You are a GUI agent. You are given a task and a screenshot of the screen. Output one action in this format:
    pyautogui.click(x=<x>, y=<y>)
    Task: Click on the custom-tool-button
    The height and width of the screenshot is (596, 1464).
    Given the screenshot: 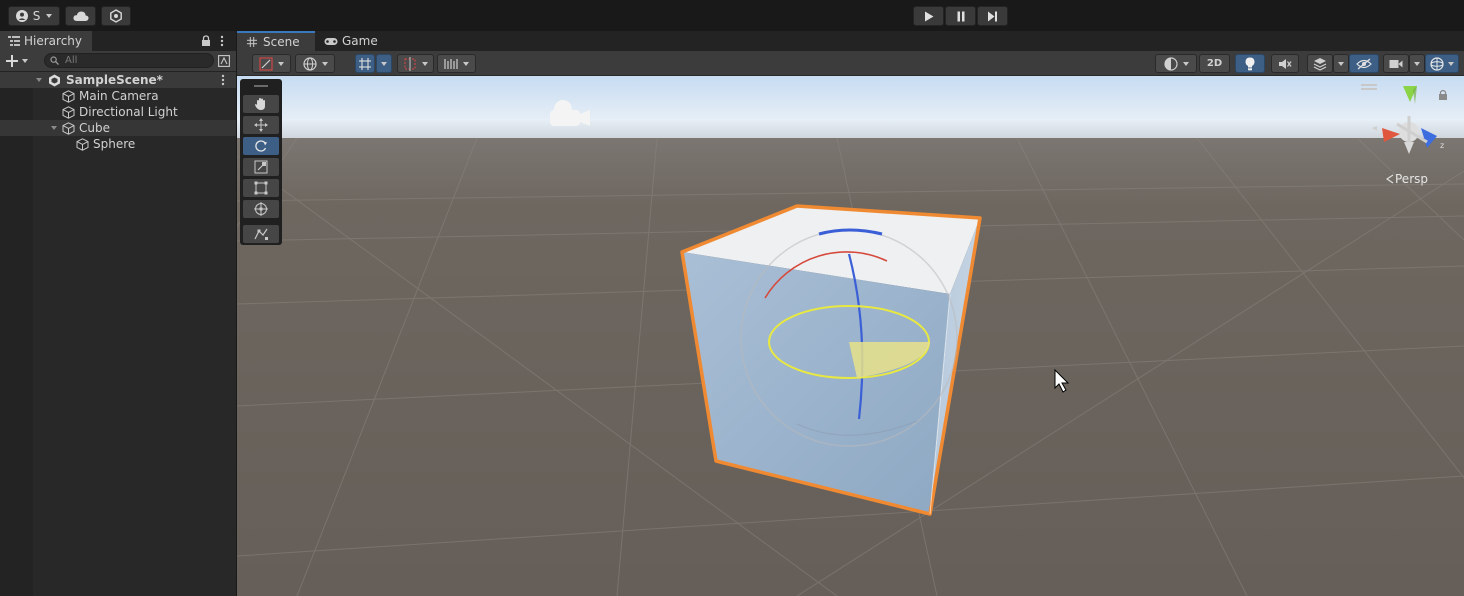 What is the action you would take?
    pyautogui.click(x=261, y=234)
    